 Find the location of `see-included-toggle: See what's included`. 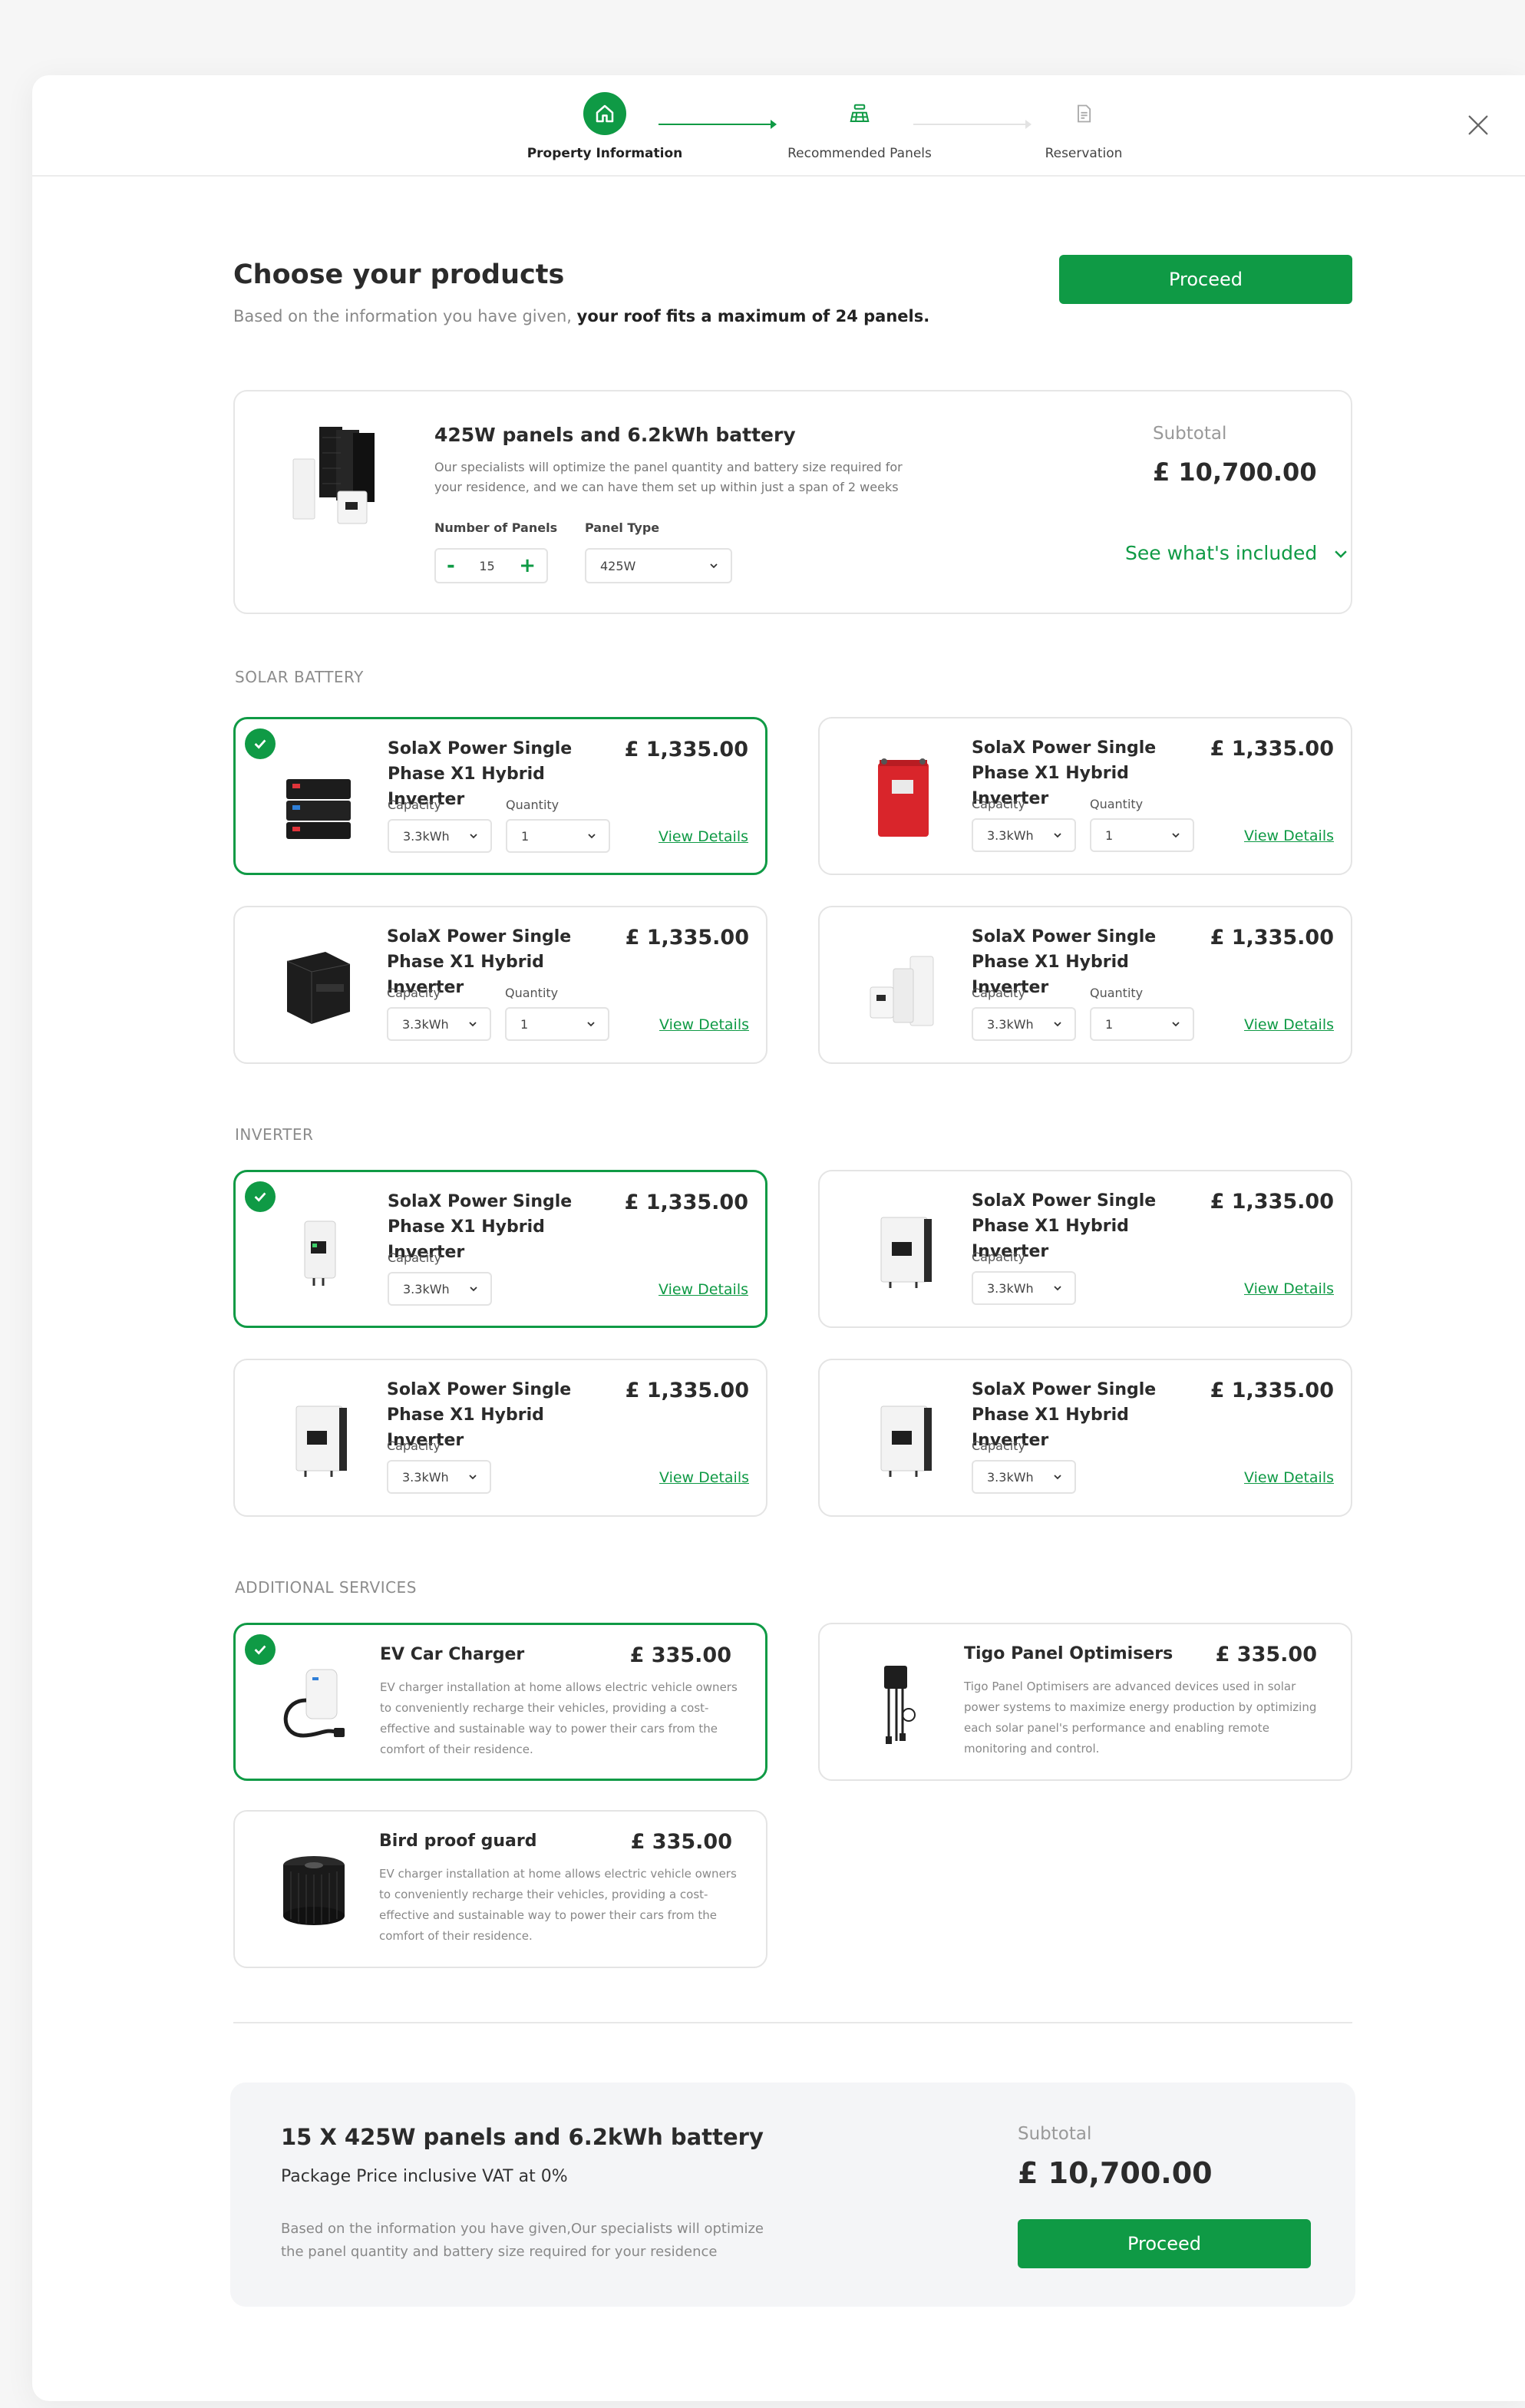

see-included-toggle: See what's included is located at coordinates (1237, 553).